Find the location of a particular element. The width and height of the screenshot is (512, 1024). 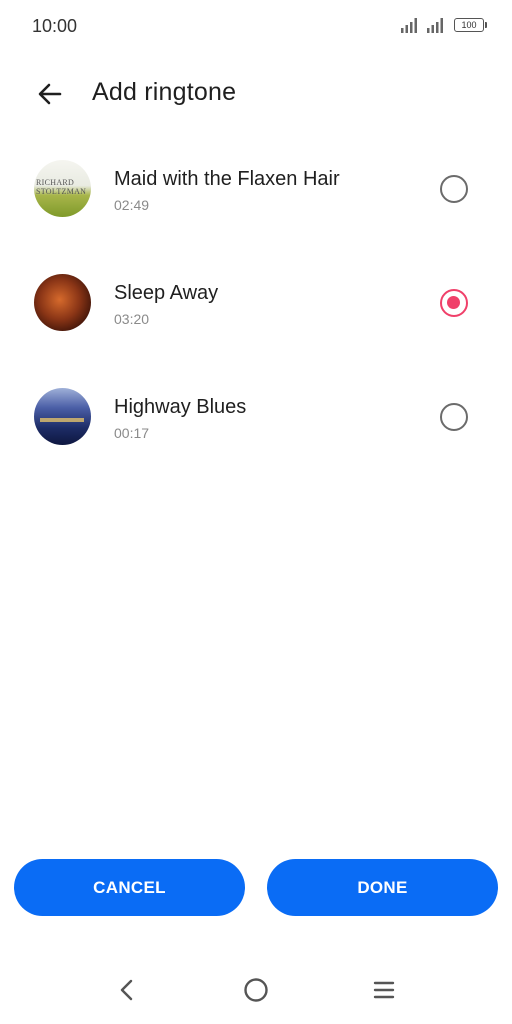

nav-back-button is located at coordinates (127, 990).